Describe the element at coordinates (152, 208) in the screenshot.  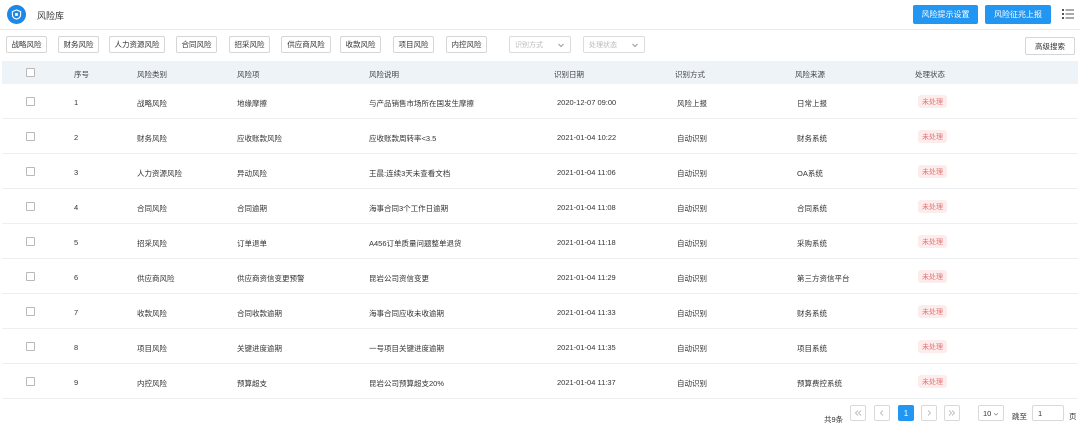
I see `cell-category: 合同风险` at that location.